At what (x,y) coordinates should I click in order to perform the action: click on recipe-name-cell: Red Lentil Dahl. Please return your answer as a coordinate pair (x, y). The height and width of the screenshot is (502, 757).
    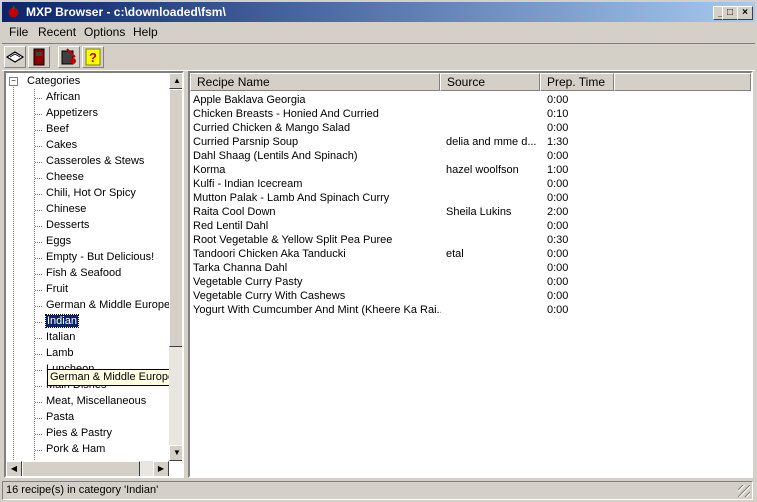
    Looking at the image, I should click on (231, 226).